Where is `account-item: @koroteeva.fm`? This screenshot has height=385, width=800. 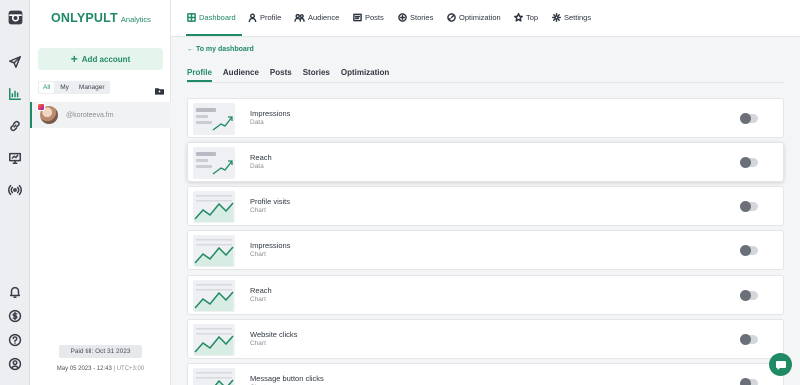 account-item: @koroteeva.fm is located at coordinates (100, 115).